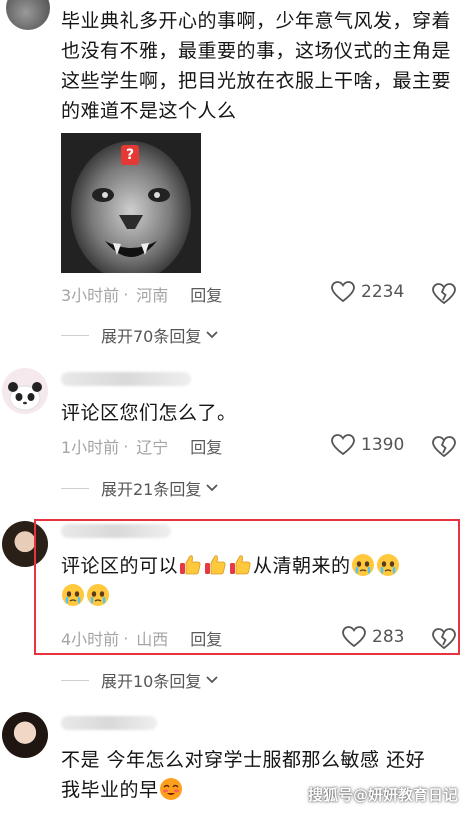 The width and height of the screenshot is (470, 813). Describe the element at coordinates (110, 790) in the screenshot. I see `comment-text-line: 我毕业的早` at that location.